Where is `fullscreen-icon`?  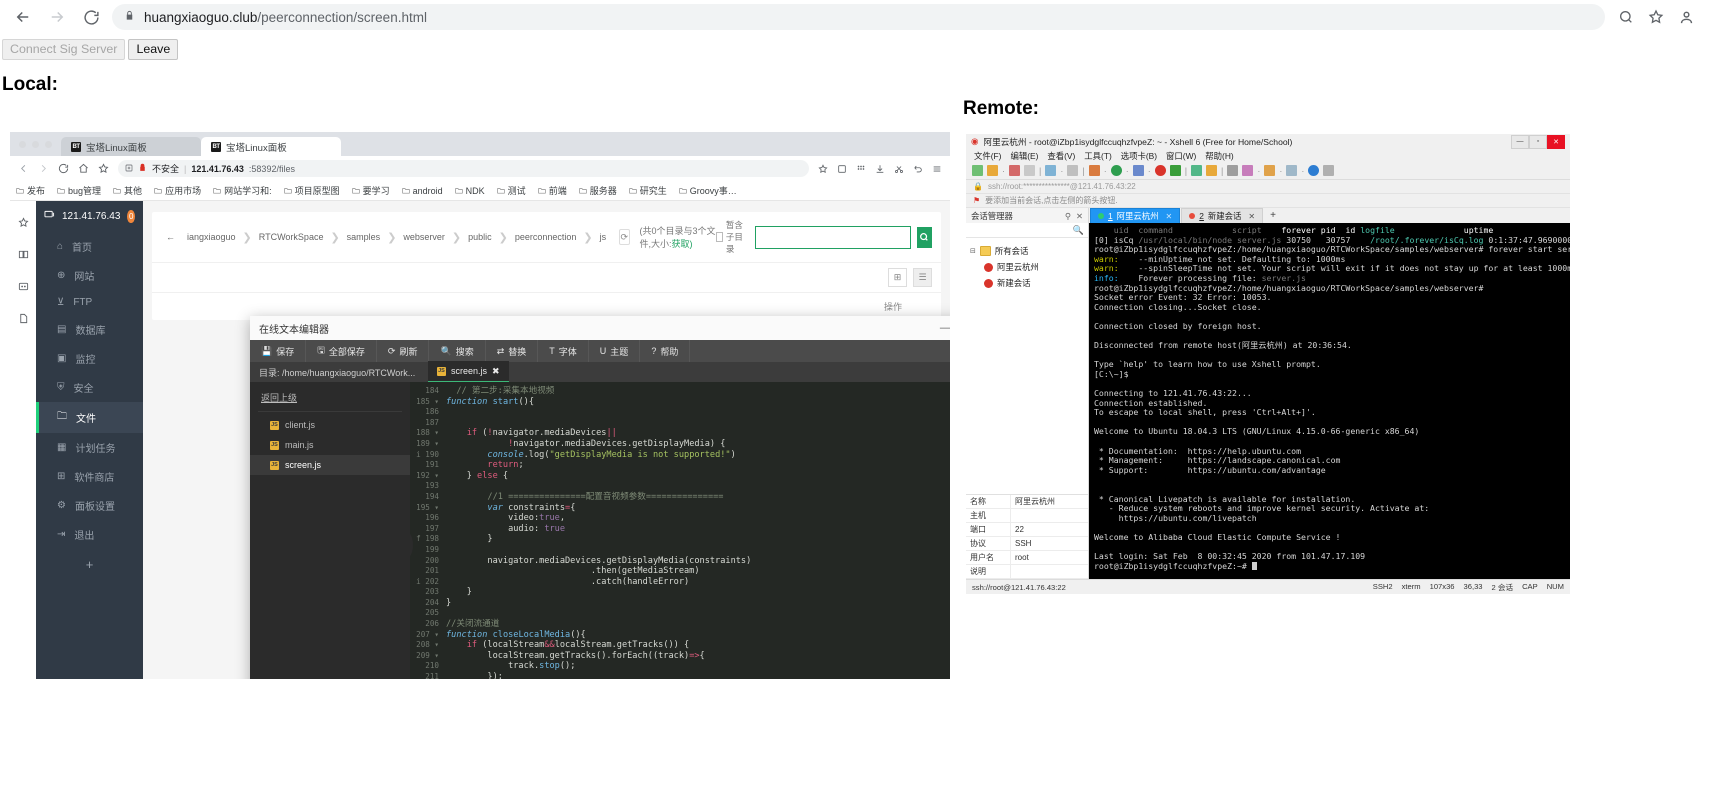 fullscreen-icon is located at coordinates (1197, 170).